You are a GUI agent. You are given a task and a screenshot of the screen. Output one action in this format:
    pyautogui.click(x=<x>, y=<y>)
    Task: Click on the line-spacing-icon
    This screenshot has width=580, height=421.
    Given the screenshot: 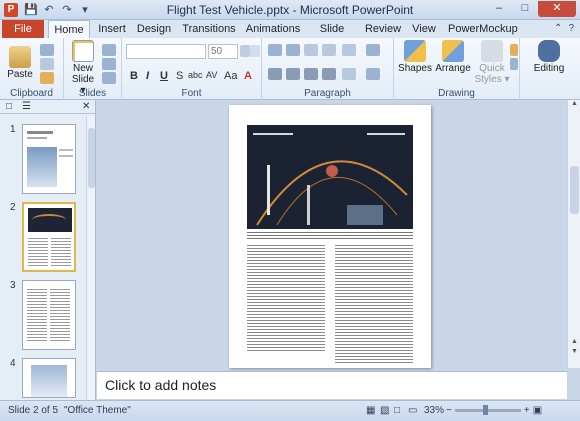 What is the action you would take?
    pyautogui.click(x=349, y=50)
    